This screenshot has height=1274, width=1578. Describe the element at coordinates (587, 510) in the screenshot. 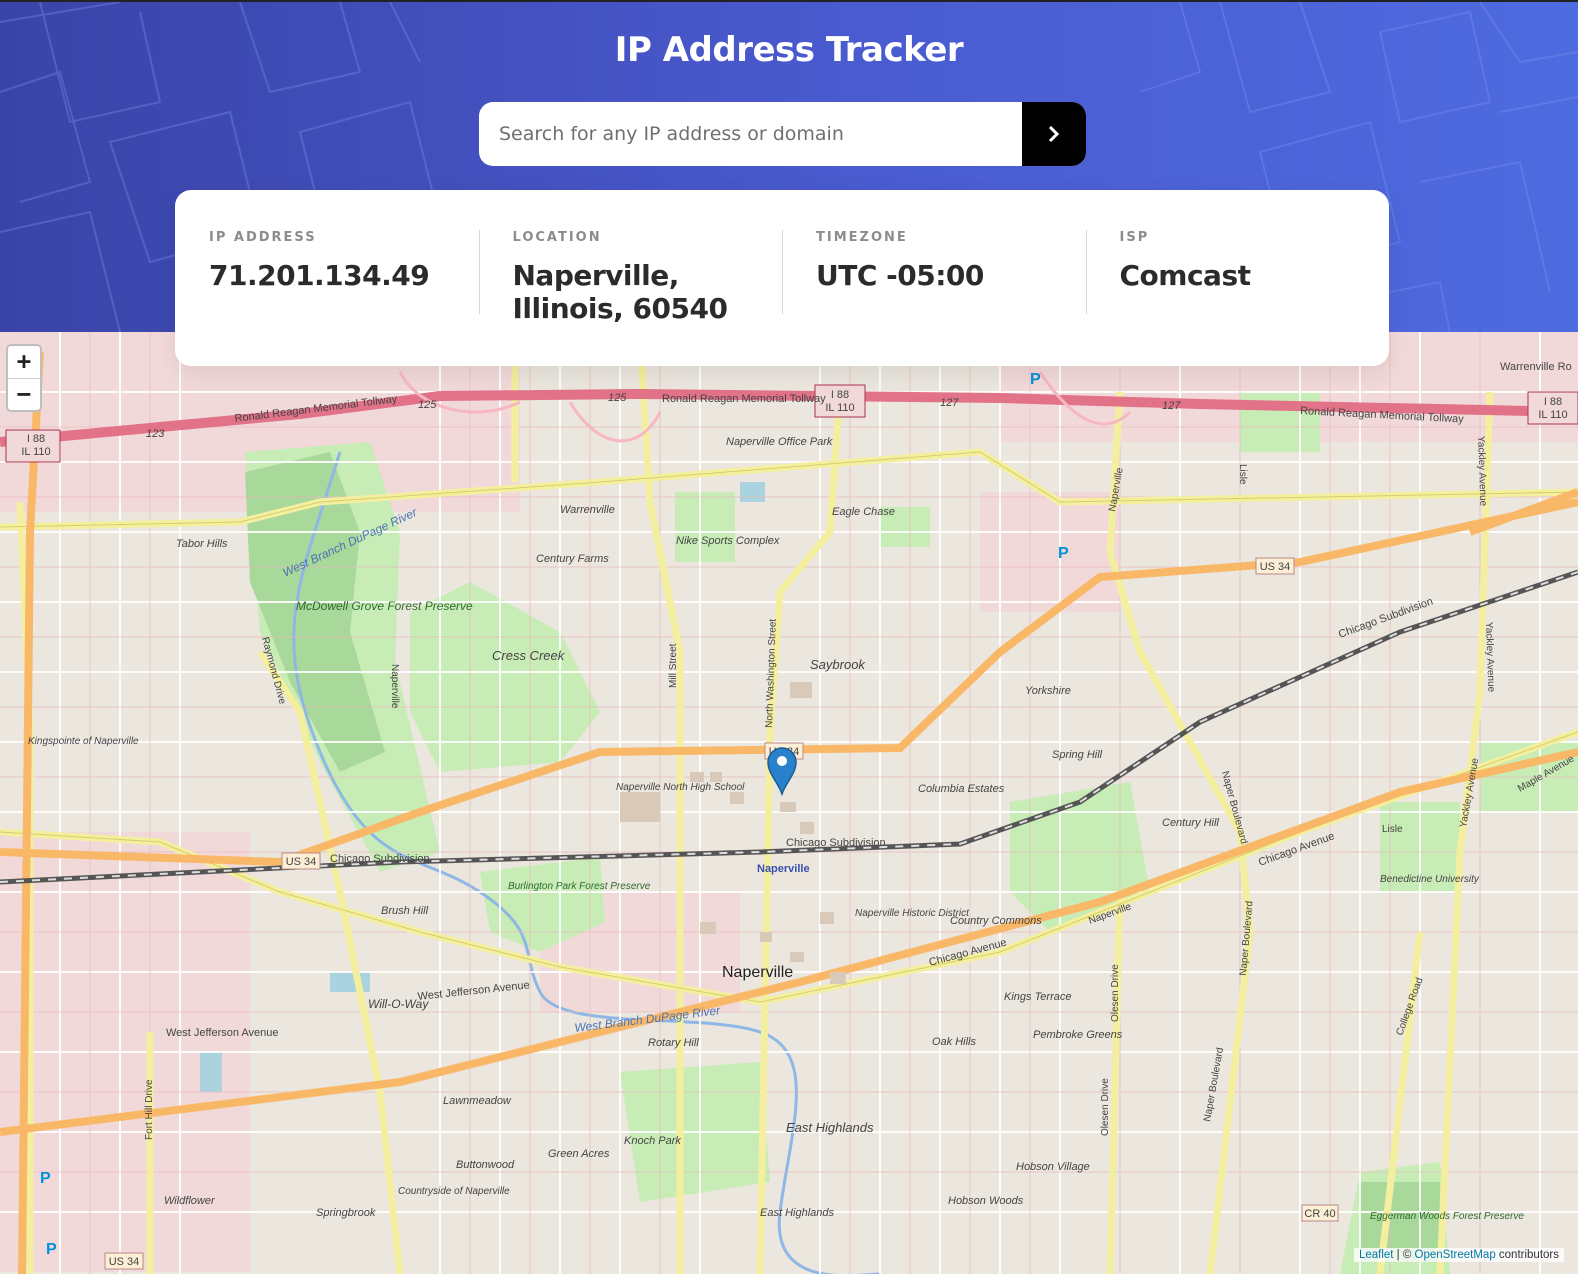

I see `label-warrenville: Warrenville` at that location.